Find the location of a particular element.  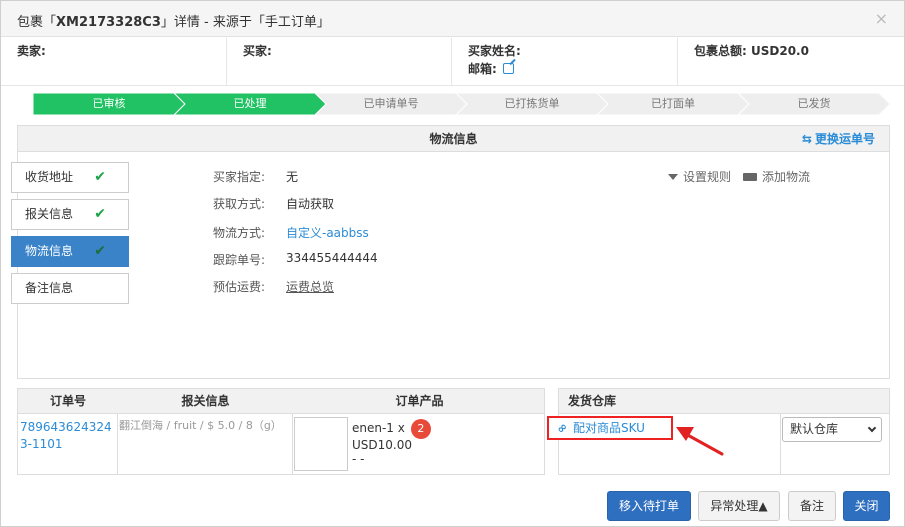

match-sku-label: 配对商品SKU is located at coordinates (609, 428).